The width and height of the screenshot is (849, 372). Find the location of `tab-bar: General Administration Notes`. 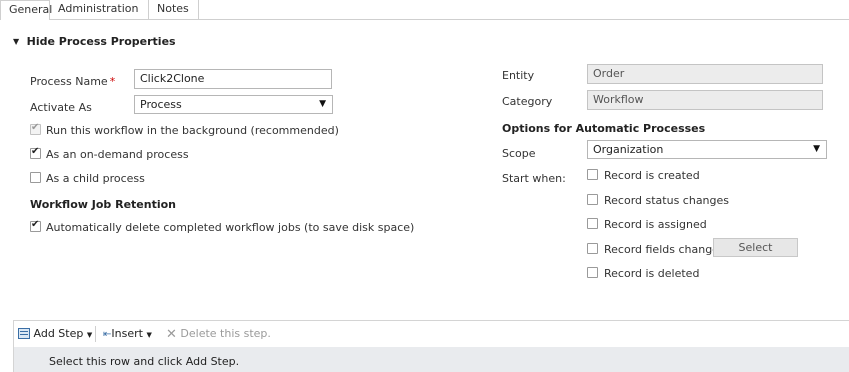

tab-bar: General Administration Notes is located at coordinates (424, 10).